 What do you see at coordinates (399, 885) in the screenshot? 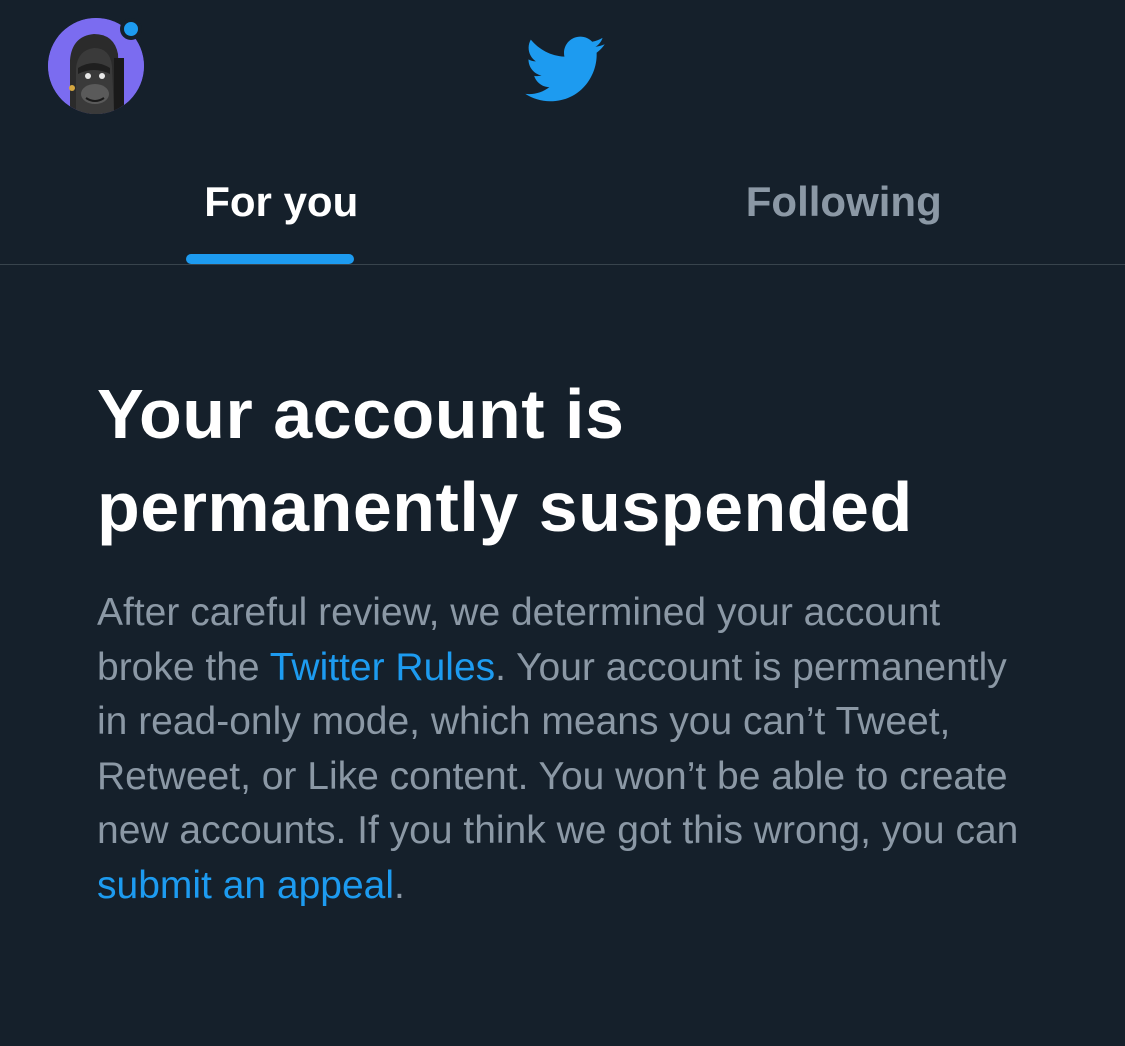
I see `notice-body-text: .` at bounding box center [399, 885].